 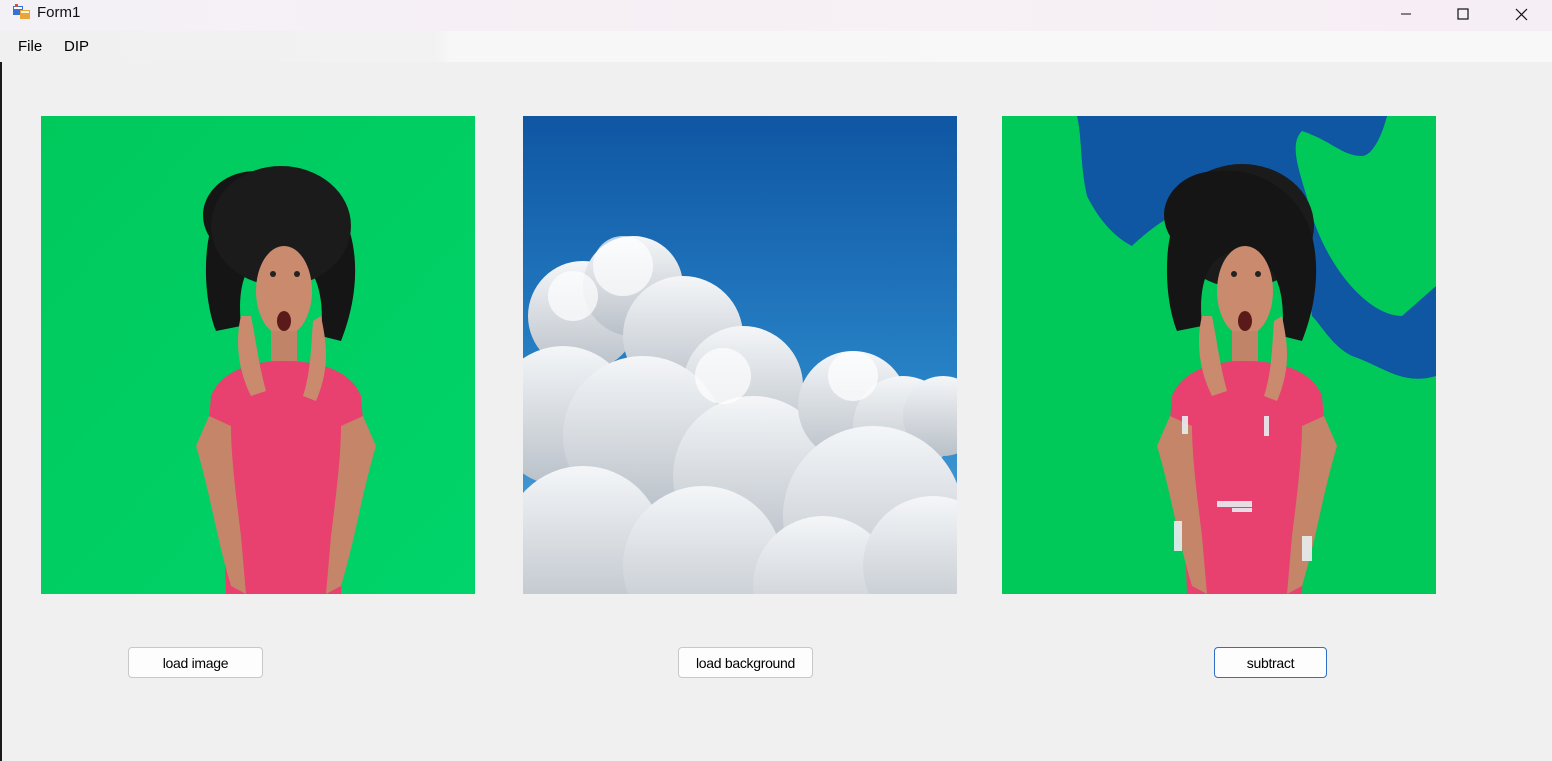 What do you see at coordinates (1270, 662) in the screenshot?
I see `subtract-button: subtract` at bounding box center [1270, 662].